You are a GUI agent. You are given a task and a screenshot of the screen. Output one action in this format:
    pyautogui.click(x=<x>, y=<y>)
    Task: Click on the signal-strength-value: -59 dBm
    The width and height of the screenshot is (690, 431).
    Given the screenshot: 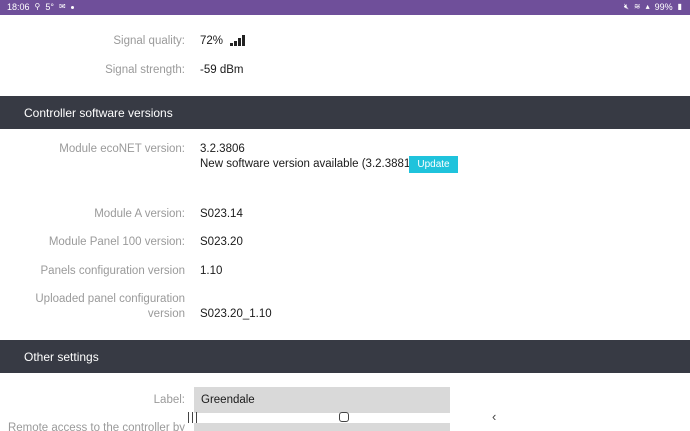 What is the action you would take?
    pyautogui.click(x=222, y=70)
    